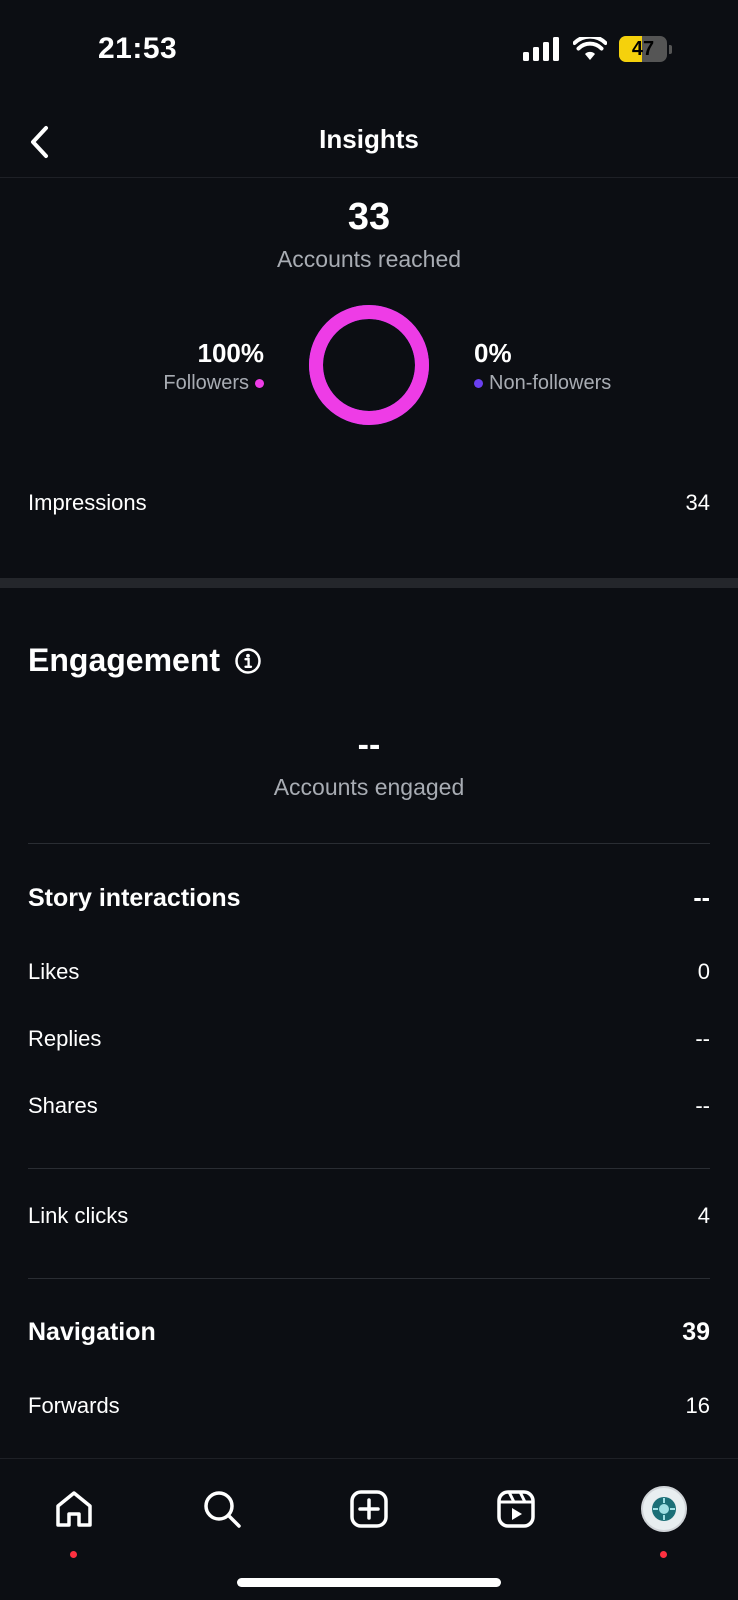 The height and width of the screenshot is (1600, 738). I want to click on nav-header: Insights, so click(369, 144).